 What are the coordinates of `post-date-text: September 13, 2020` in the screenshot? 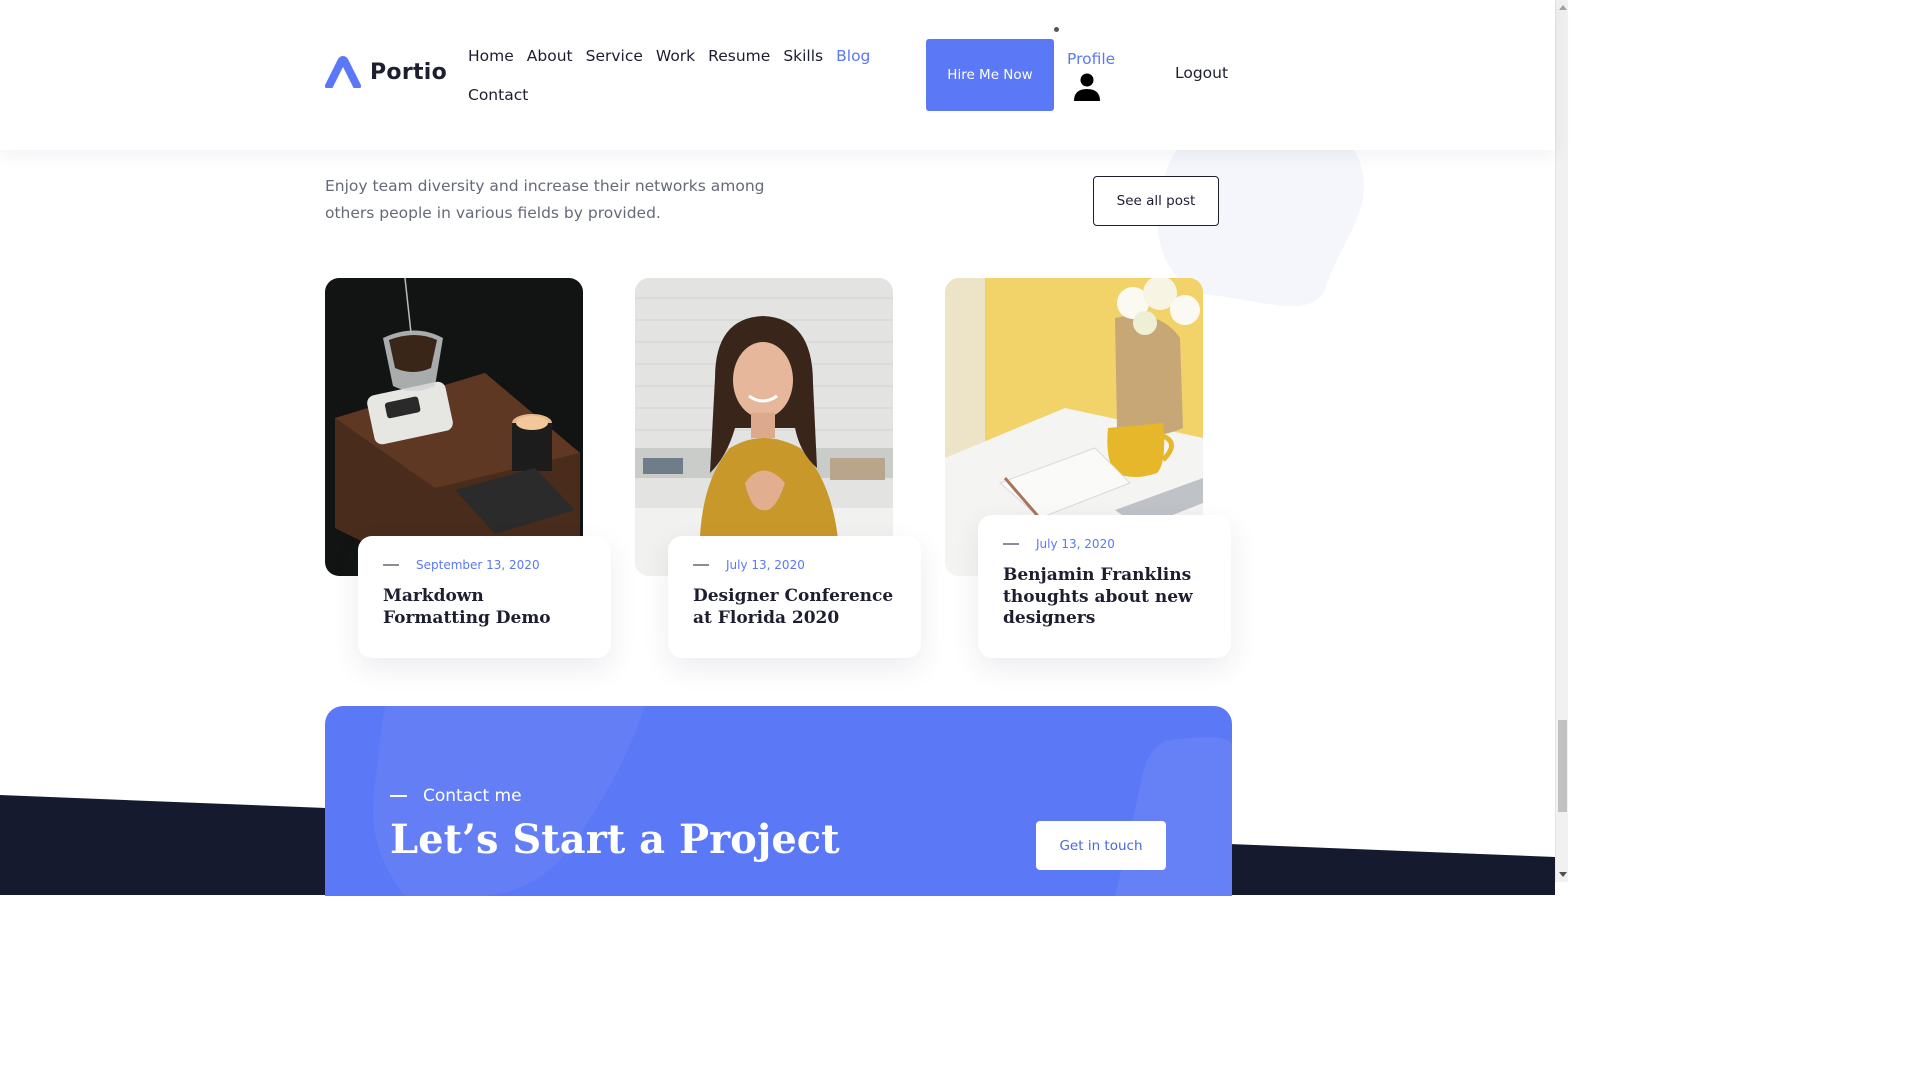 It's located at (478, 565).